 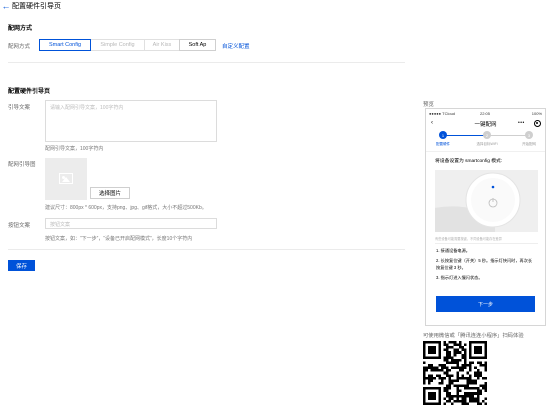 I want to click on phone-header: ‹ 一键配网 •••, so click(x=485, y=124).